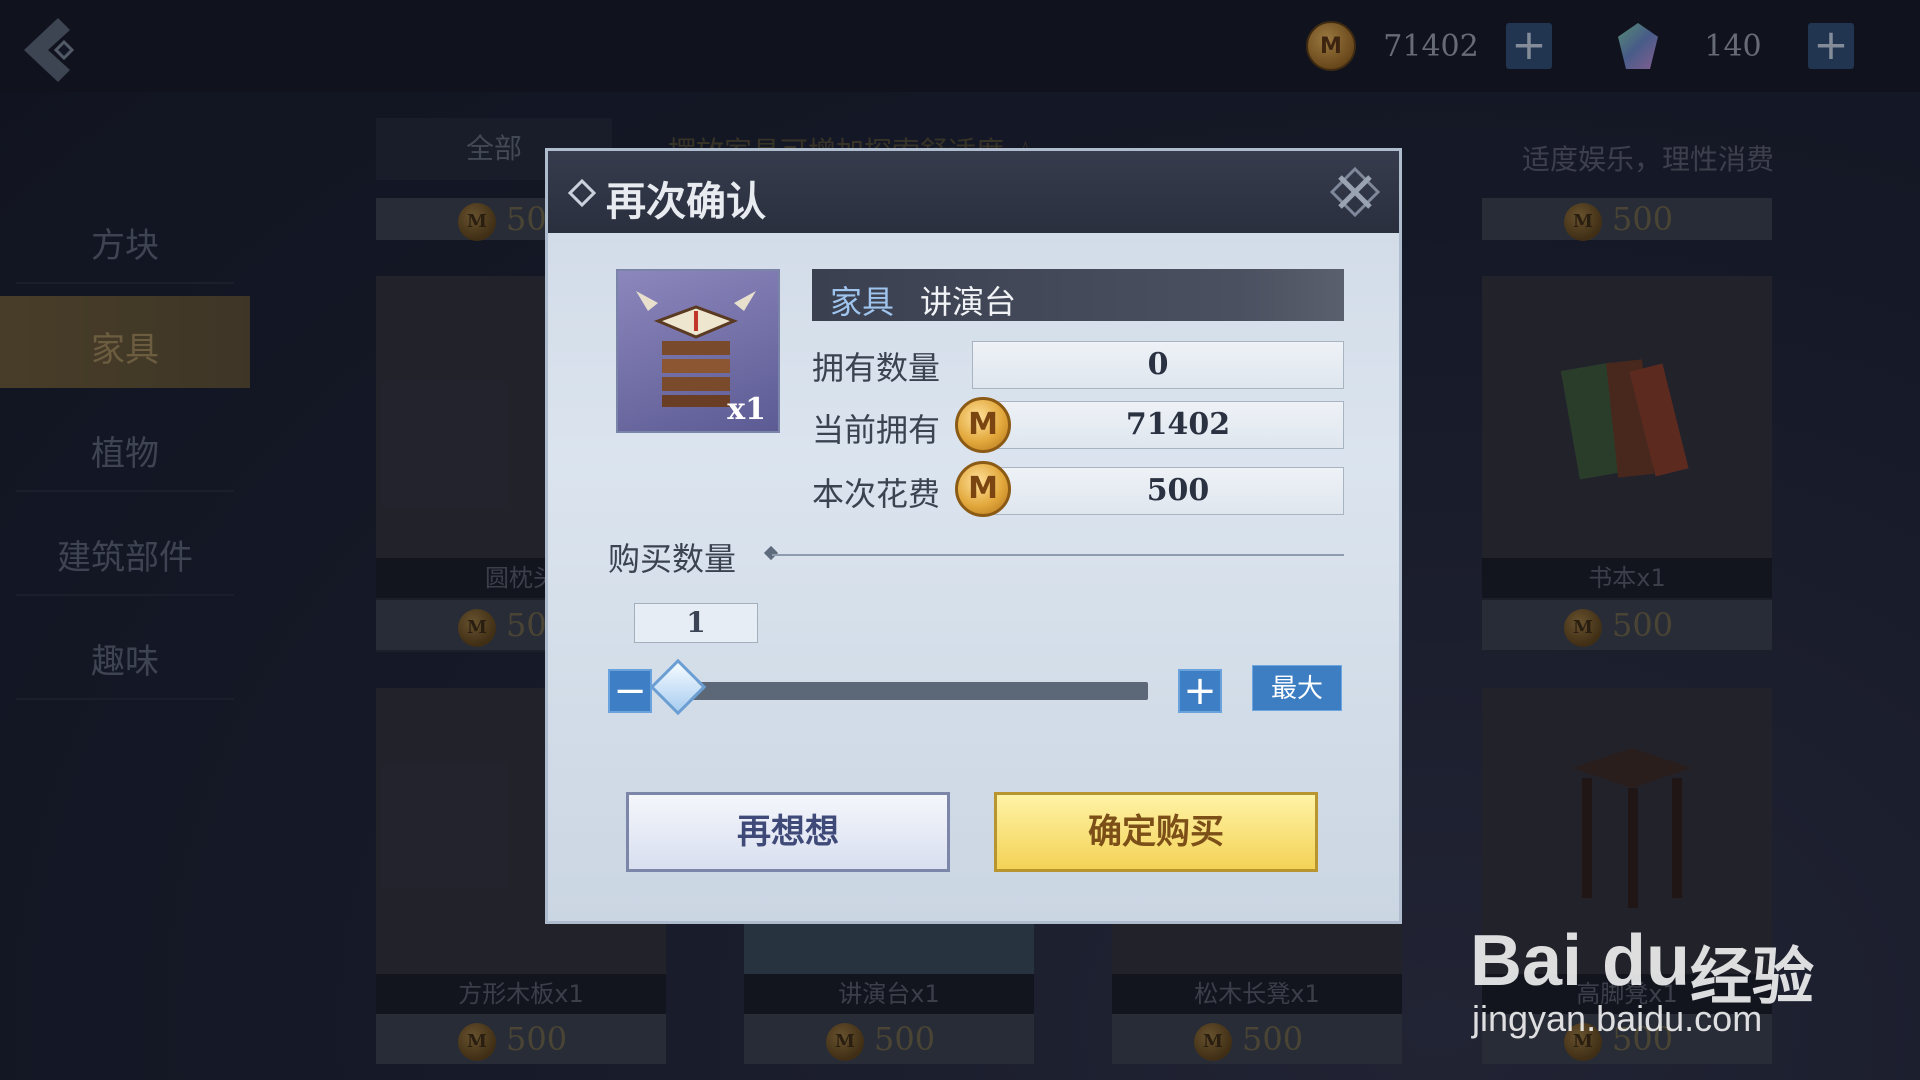 The height and width of the screenshot is (1080, 1920). Describe the element at coordinates (1058, 555) in the screenshot. I see `divider` at that location.